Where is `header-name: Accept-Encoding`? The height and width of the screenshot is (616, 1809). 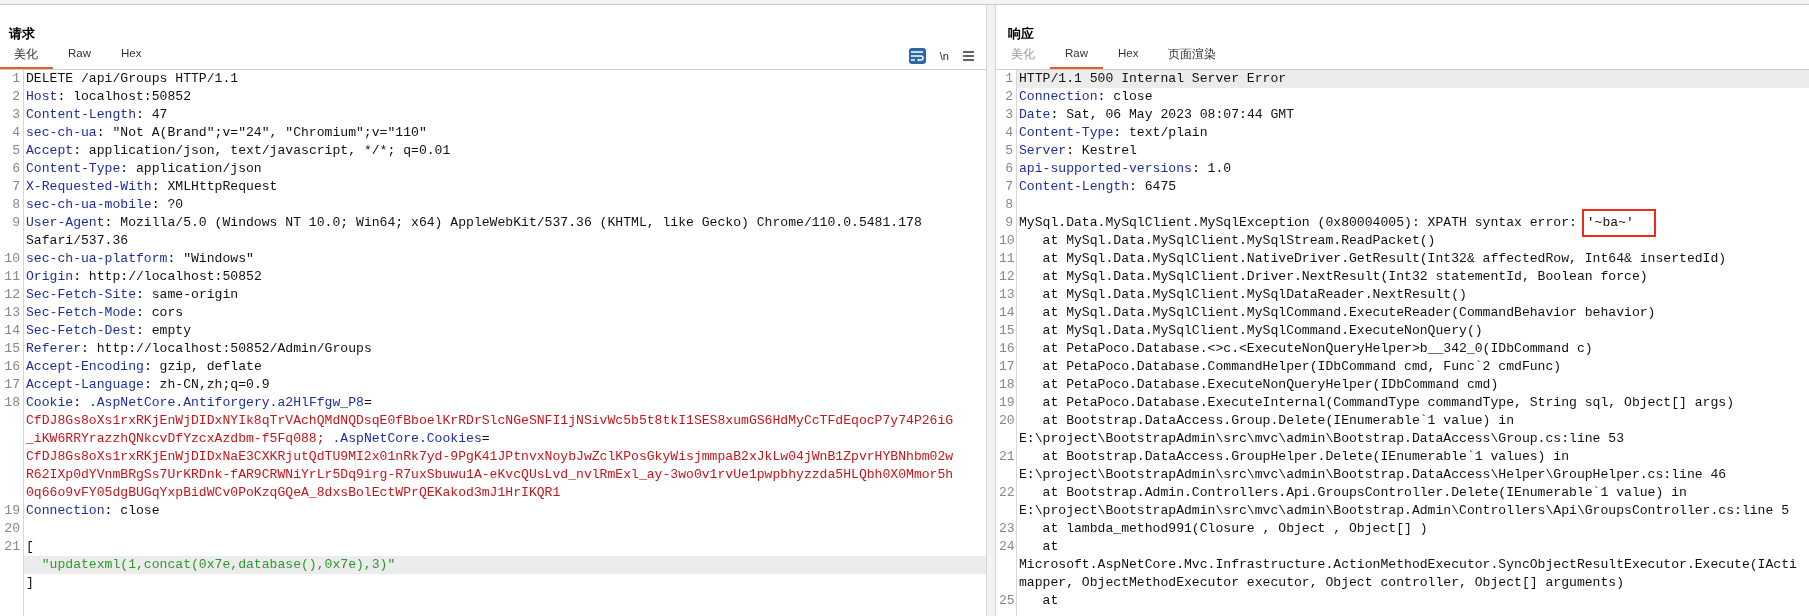 header-name: Accept-Encoding is located at coordinates (85, 366).